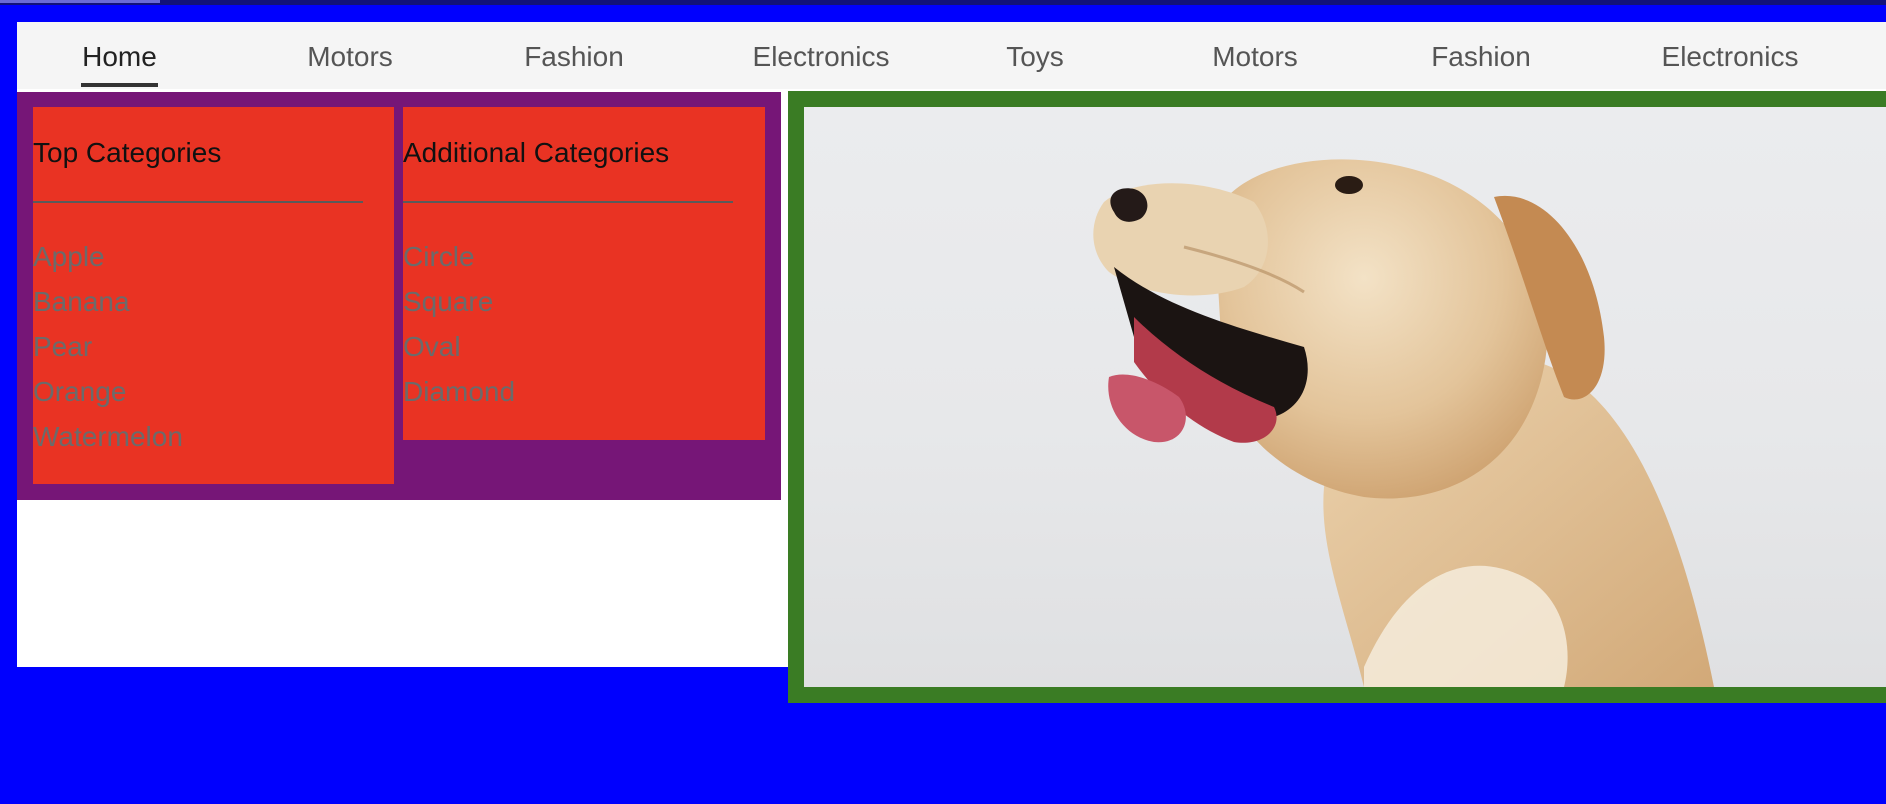 This screenshot has height=804, width=1886. Describe the element at coordinates (108, 391) in the screenshot. I see `menu-link-orange: Orange` at that location.